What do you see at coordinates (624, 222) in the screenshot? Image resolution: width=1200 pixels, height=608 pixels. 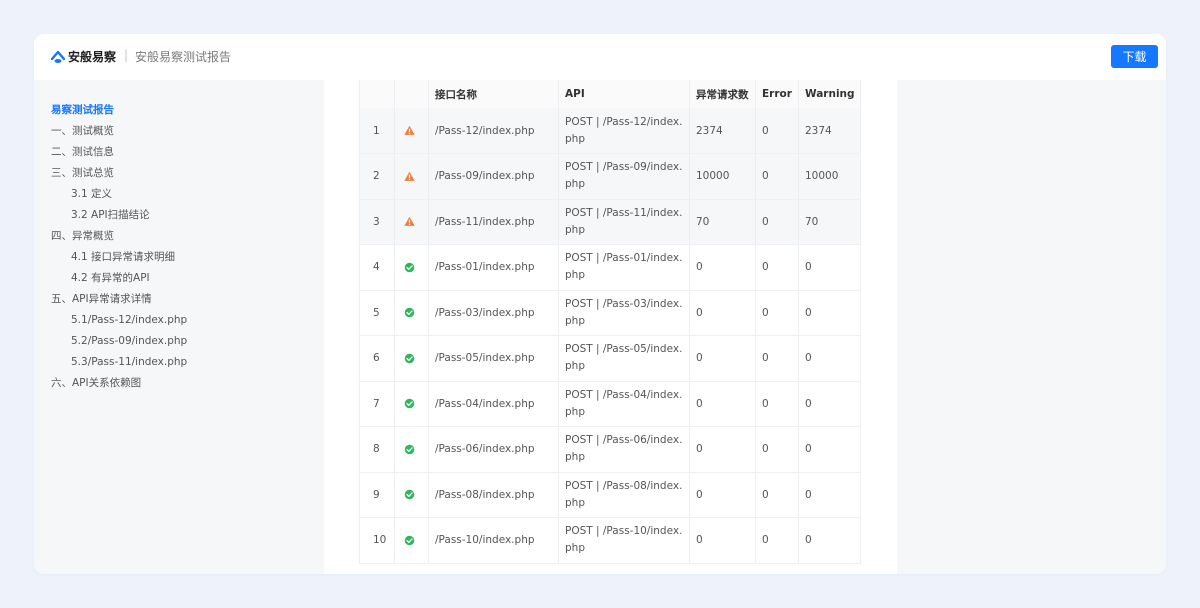 I see `api-path-cell: POST | /Pass-11/index.php` at bounding box center [624, 222].